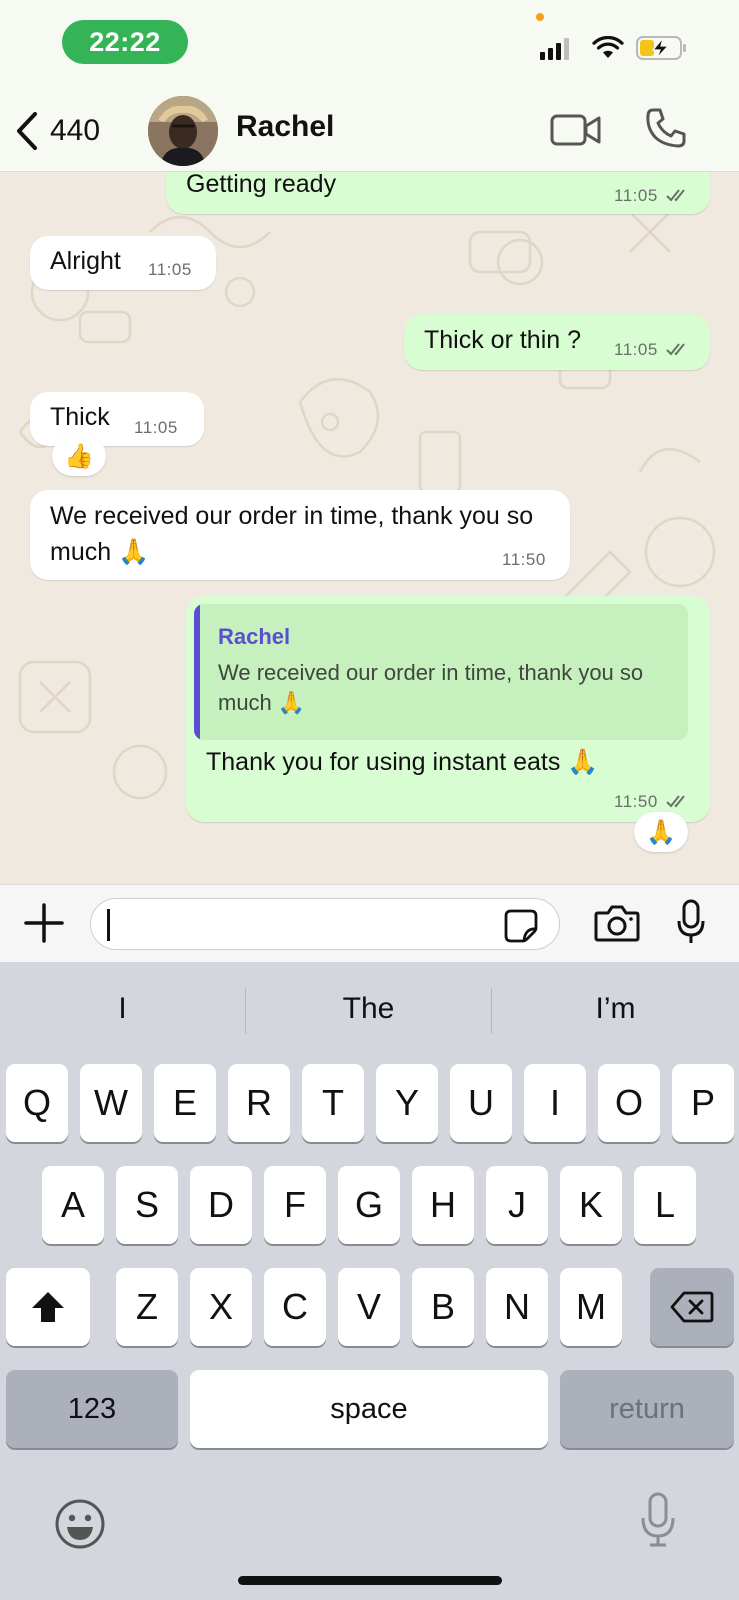  I want to click on message-bubble-incoming: Alright 11:05, so click(123, 263).